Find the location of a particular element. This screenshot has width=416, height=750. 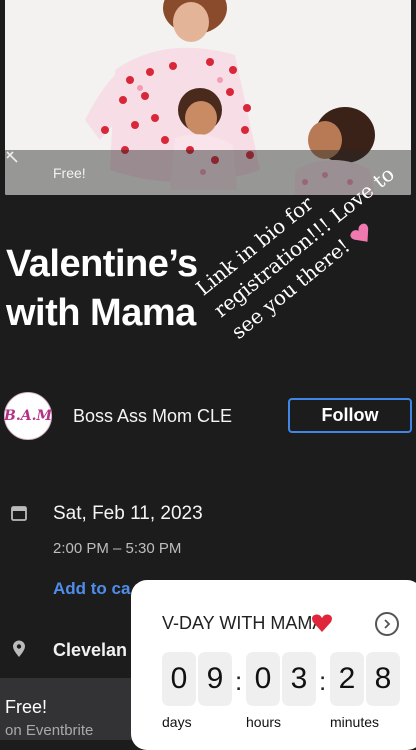

calendar-icon is located at coordinates (19, 513).